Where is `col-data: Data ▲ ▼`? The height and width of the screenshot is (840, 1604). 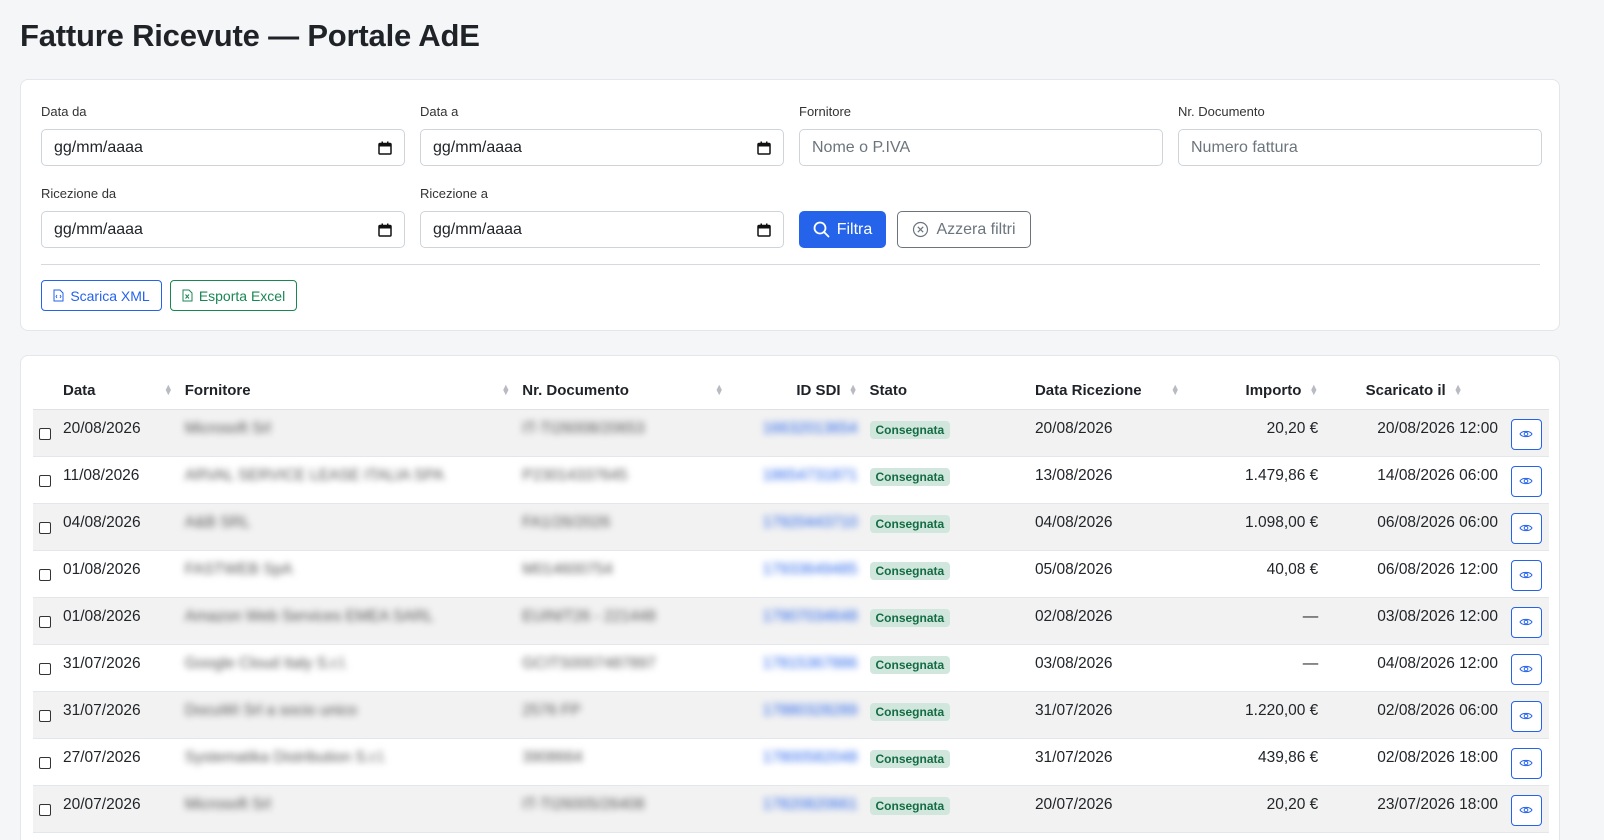
col-data: Data ▲ ▼ is located at coordinates (118, 391).